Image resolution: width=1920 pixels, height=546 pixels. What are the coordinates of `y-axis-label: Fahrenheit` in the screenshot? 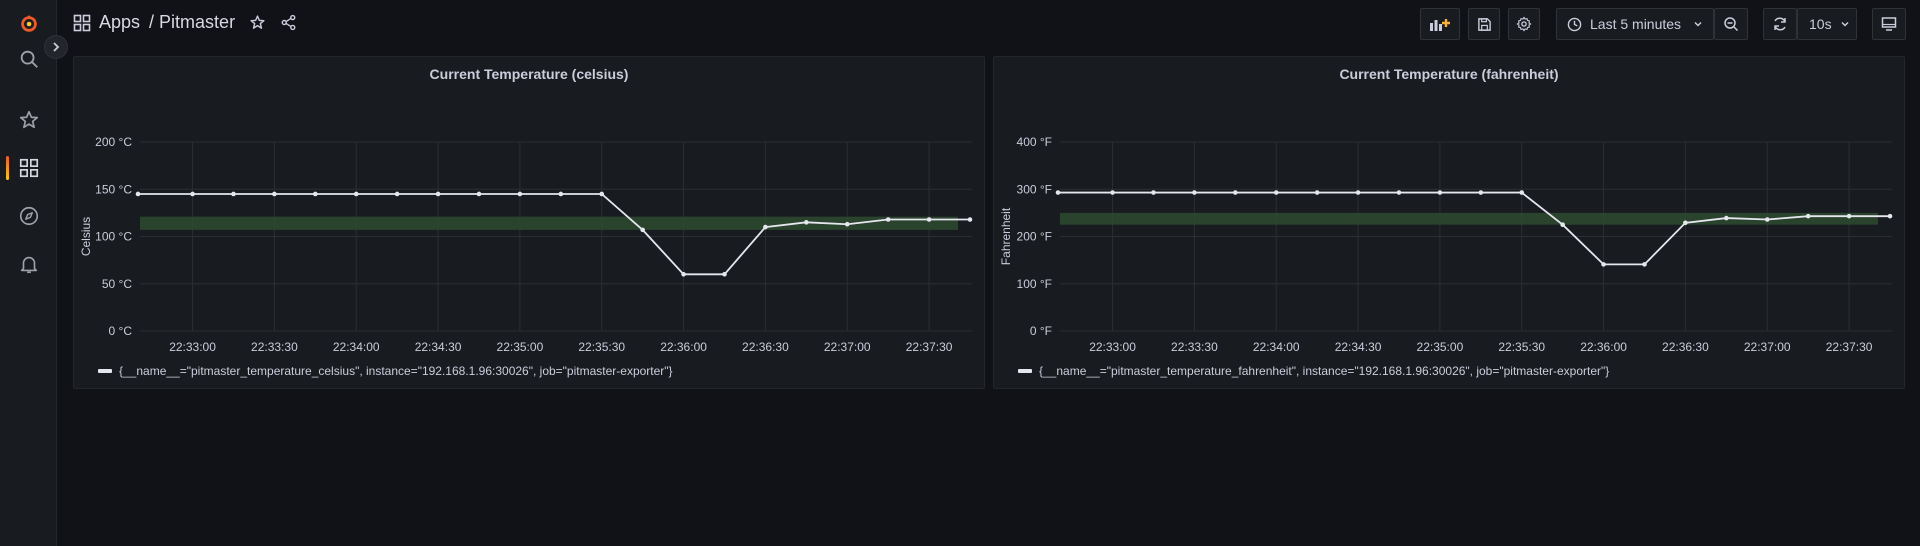 It's located at (1006, 236).